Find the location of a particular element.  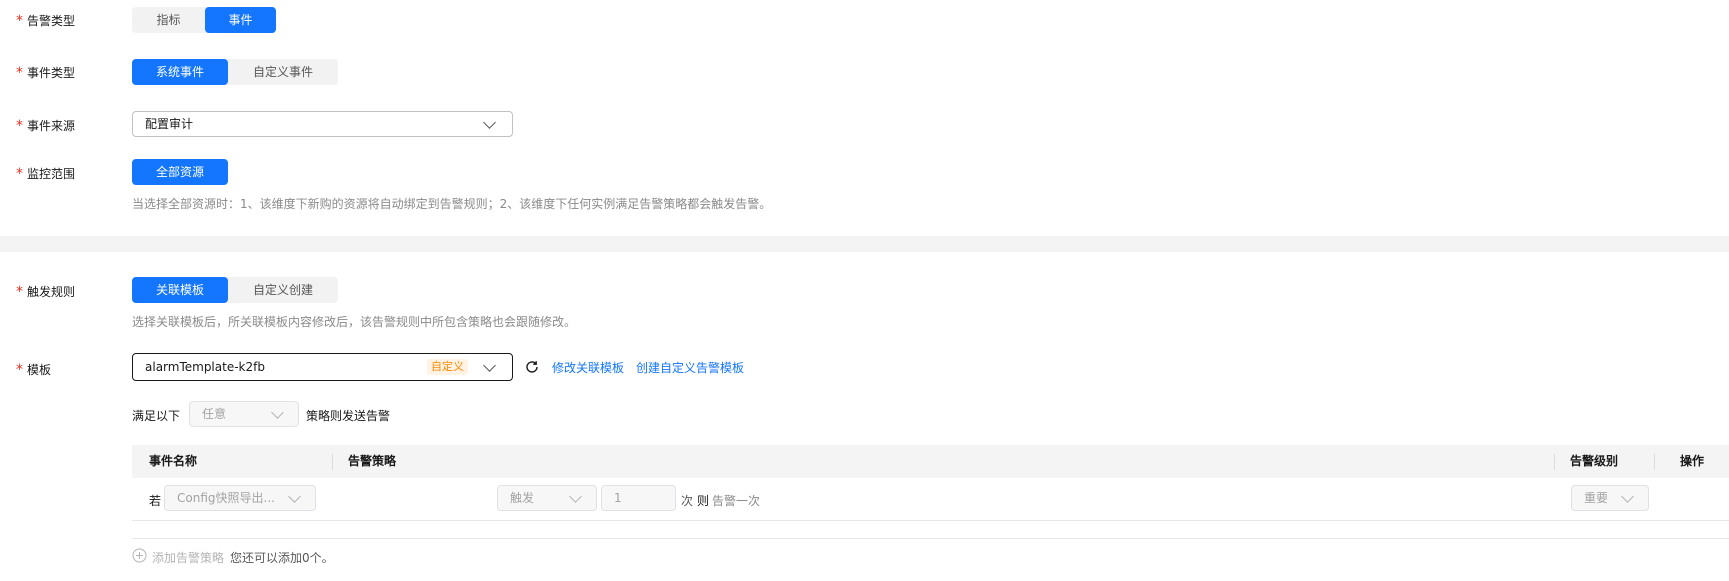

monitor-scope-label-text: 监控范围 is located at coordinates (51, 174).